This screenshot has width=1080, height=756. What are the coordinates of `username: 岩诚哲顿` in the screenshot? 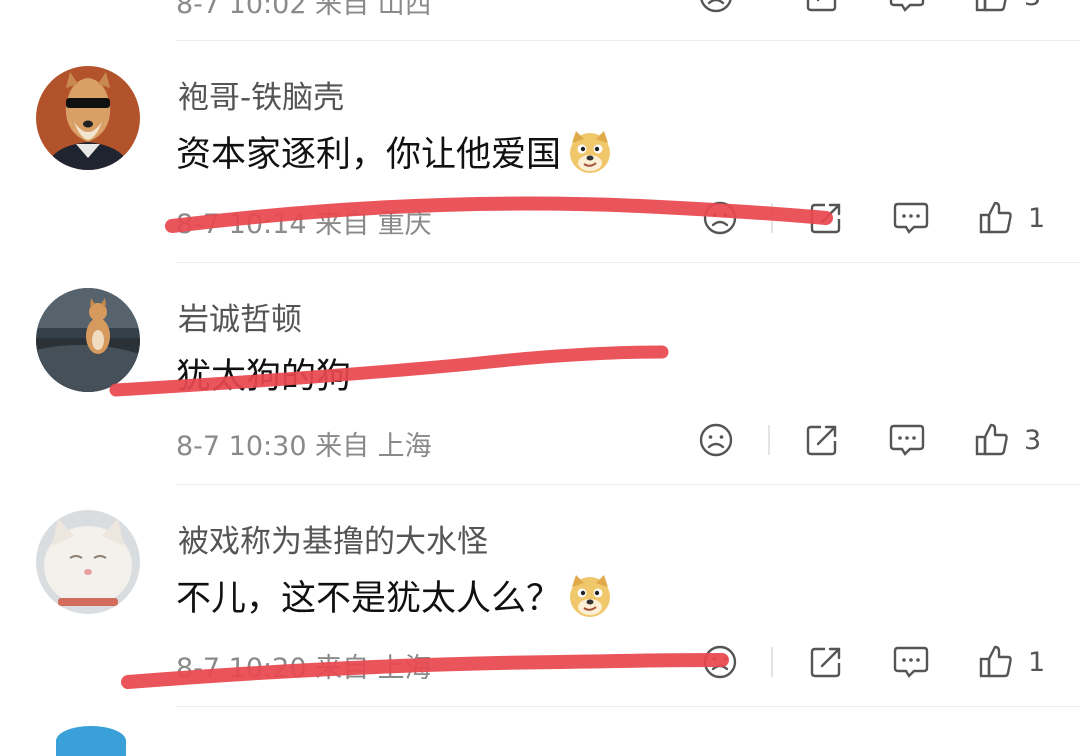 It's located at (240, 316).